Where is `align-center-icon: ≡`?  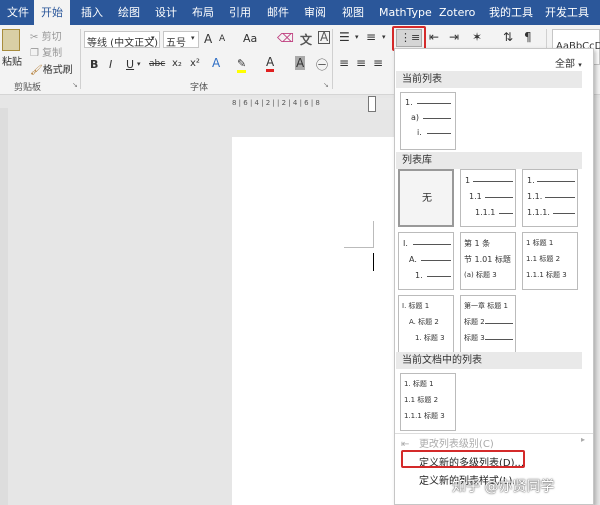
align-center-icon: ≡ is located at coordinates (361, 63).